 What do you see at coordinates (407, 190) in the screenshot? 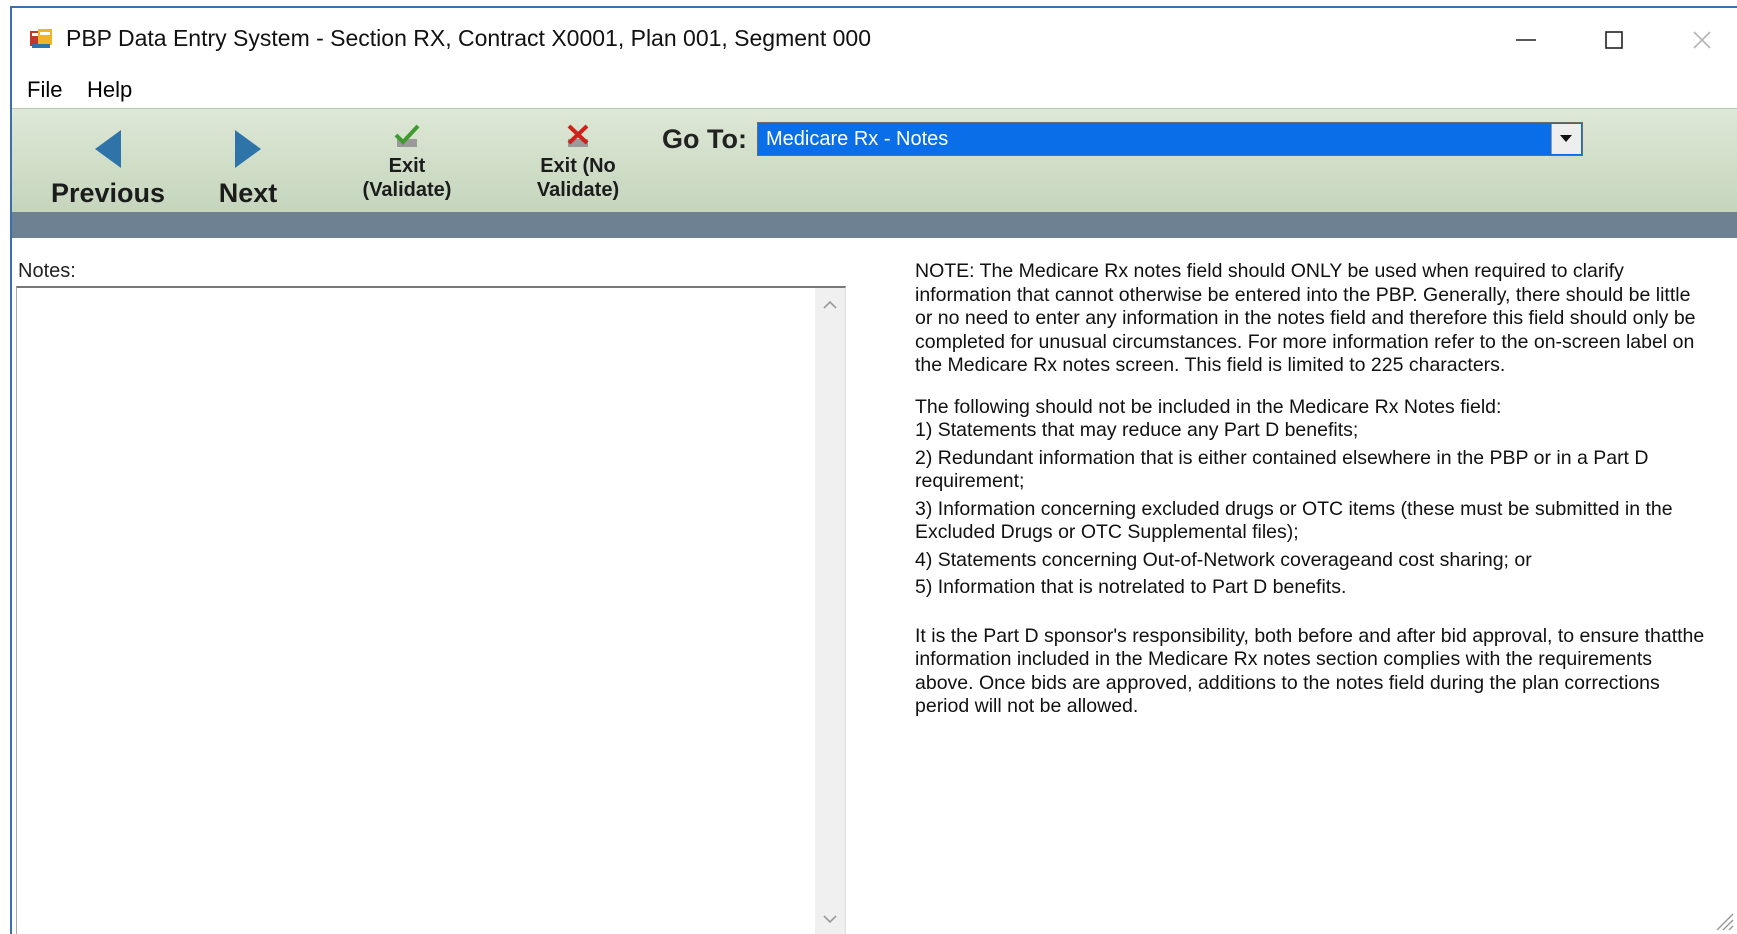
I see `exit-validate-label-2: (Validate)` at bounding box center [407, 190].